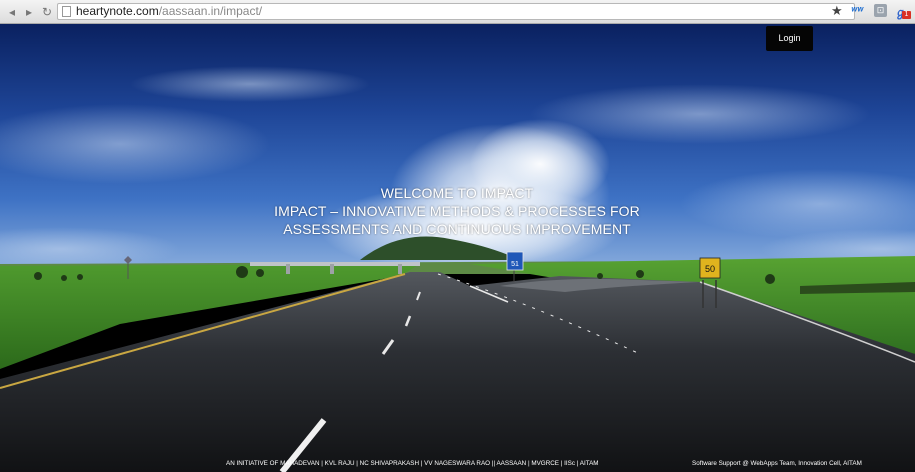 Image resolution: width=915 pixels, height=472 pixels. What do you see at coordinates (210, 11) in the screenshot?
I see `url-path: /aassaan.in/impact/` at bounding box center [210, 11].